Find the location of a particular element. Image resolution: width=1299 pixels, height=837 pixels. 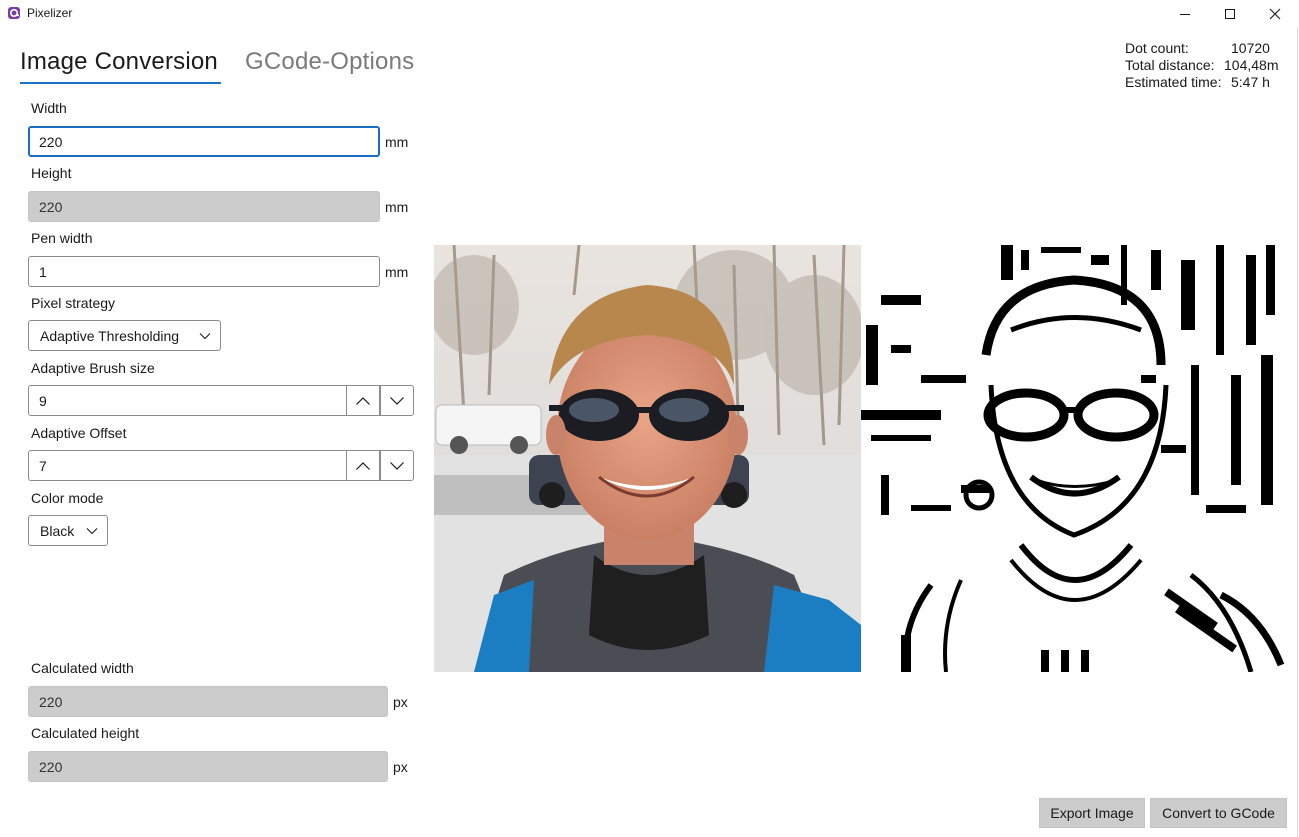

maximize-button is located at coordinates (1230, 14).